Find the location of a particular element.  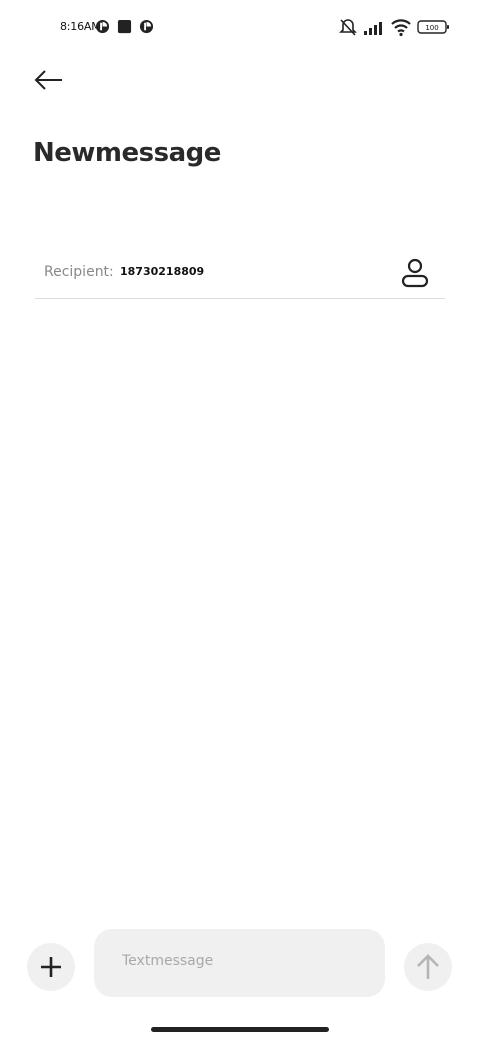

contact-picker-button is located at coordinates (415, 273).